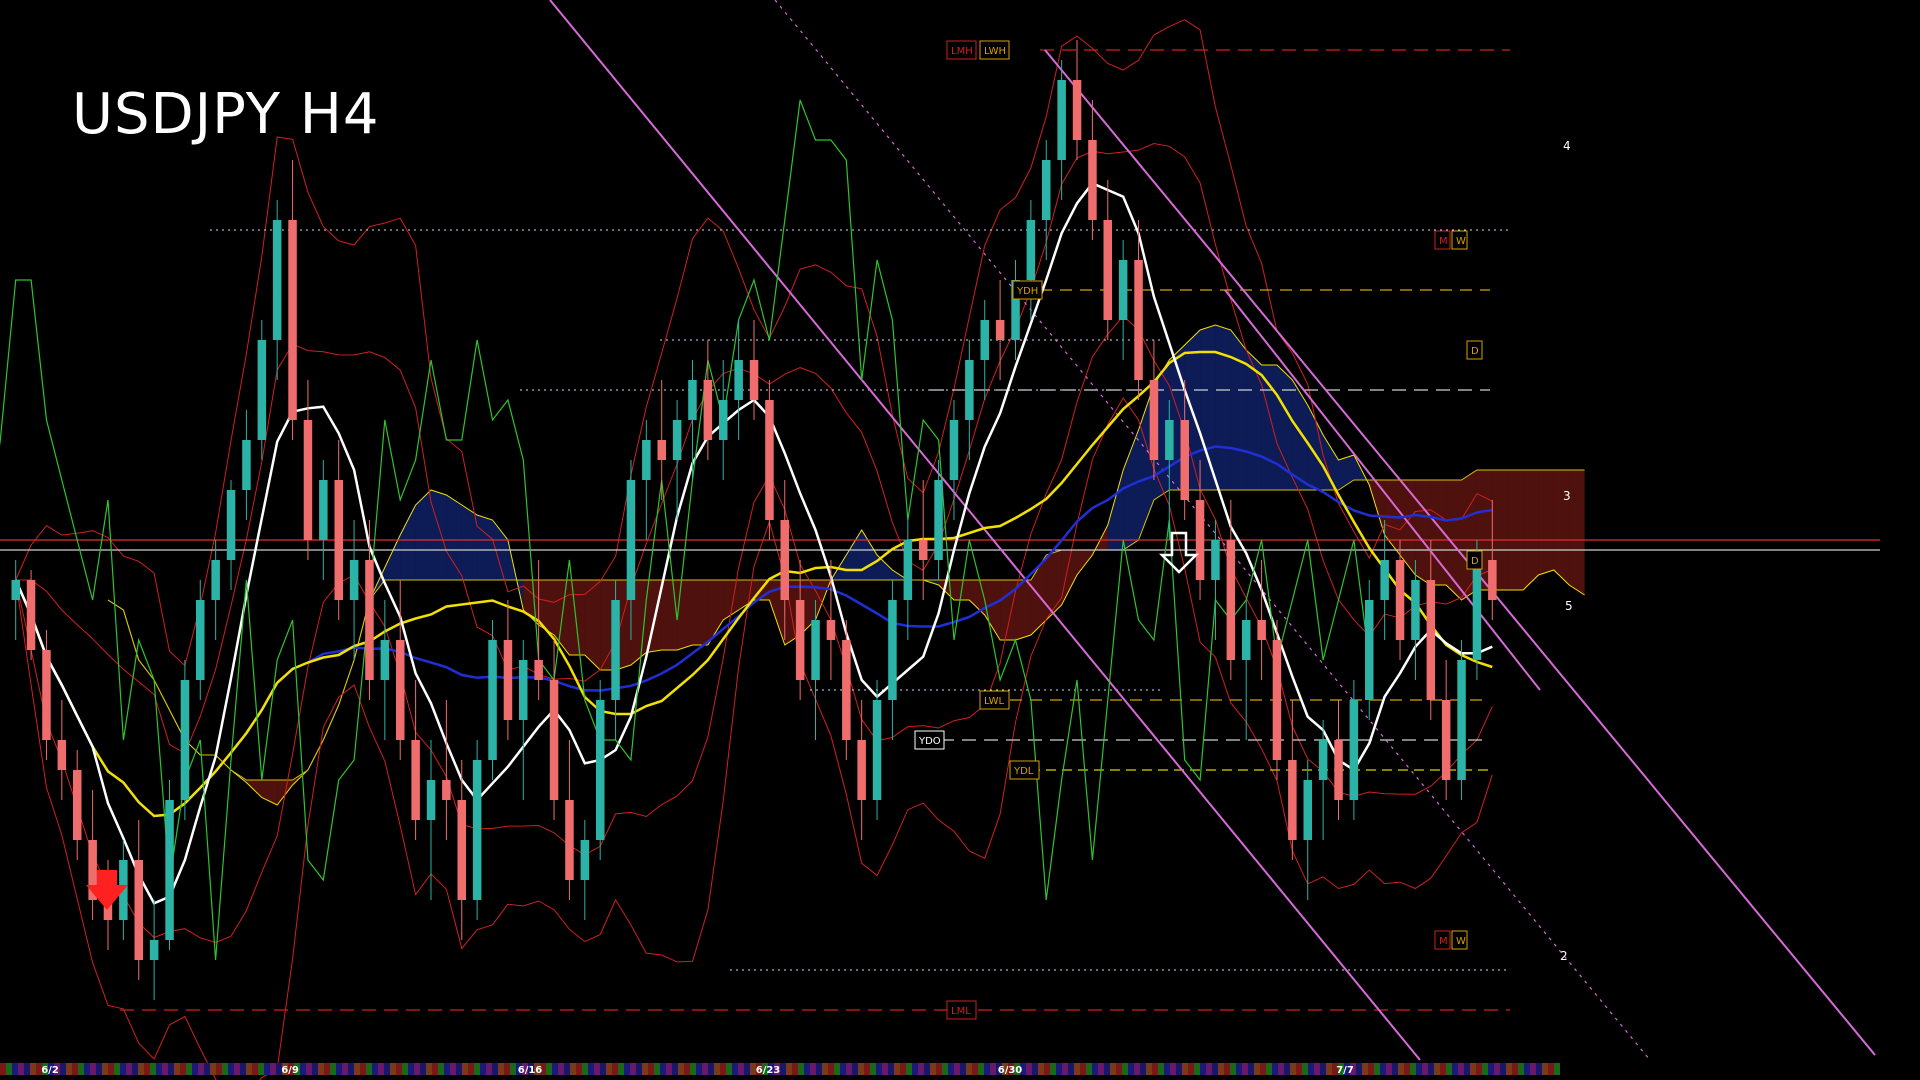 Image resolution: width=1920 pixels, height=1080 pixels. I want to click on date-tick-label: 6/2, so click(50, 1070).